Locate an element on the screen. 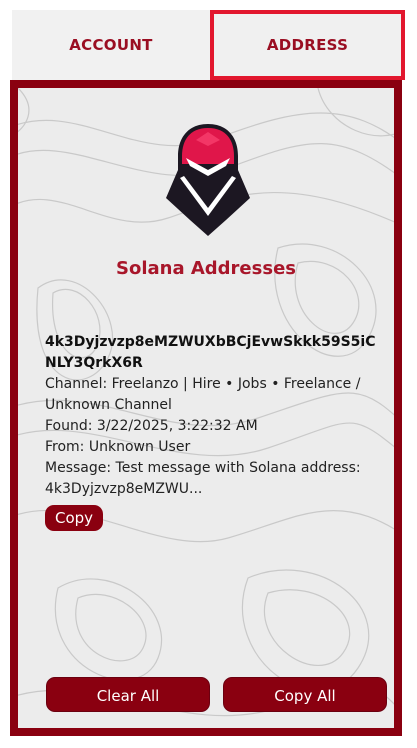 The image size is (417, 748). tab-account: ACCOUNT is located at coordinates (111, 45).